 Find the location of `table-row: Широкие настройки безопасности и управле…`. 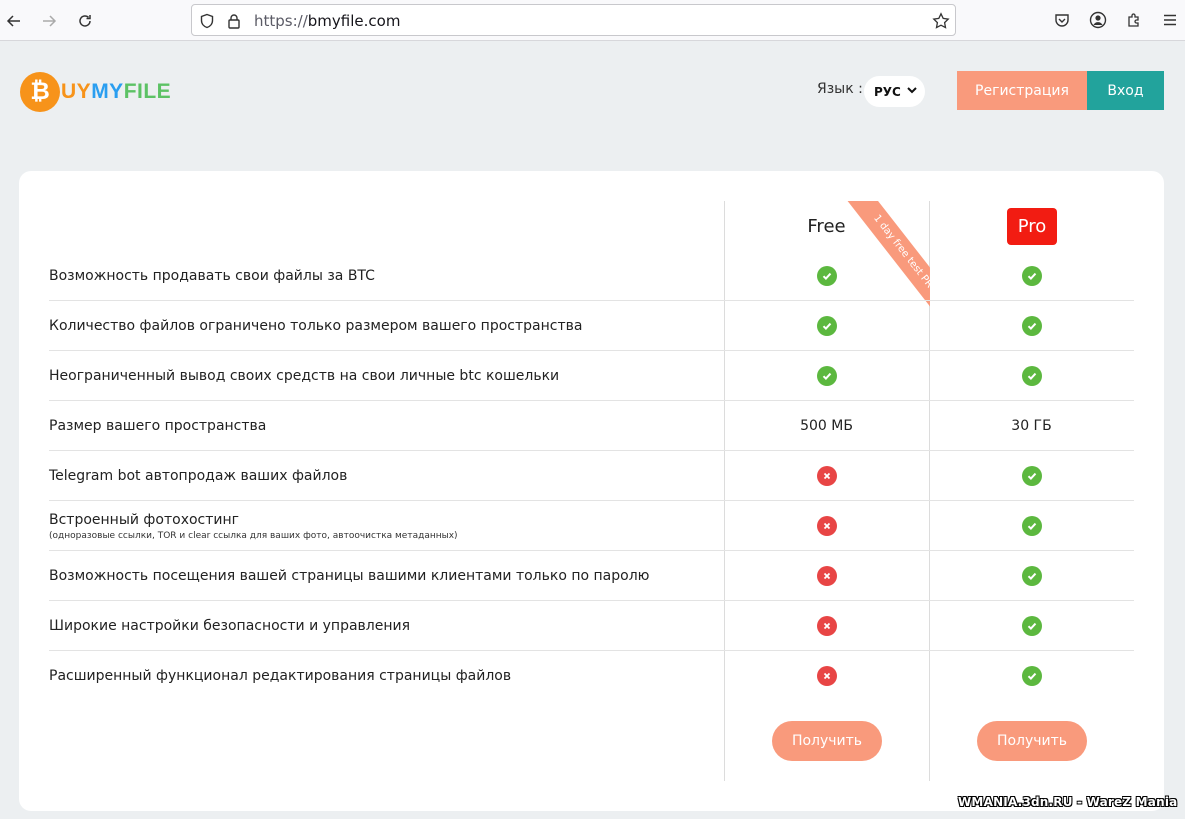

table-row: Широкие настройки безопасности и управле… is located at coordinates (591, 626).